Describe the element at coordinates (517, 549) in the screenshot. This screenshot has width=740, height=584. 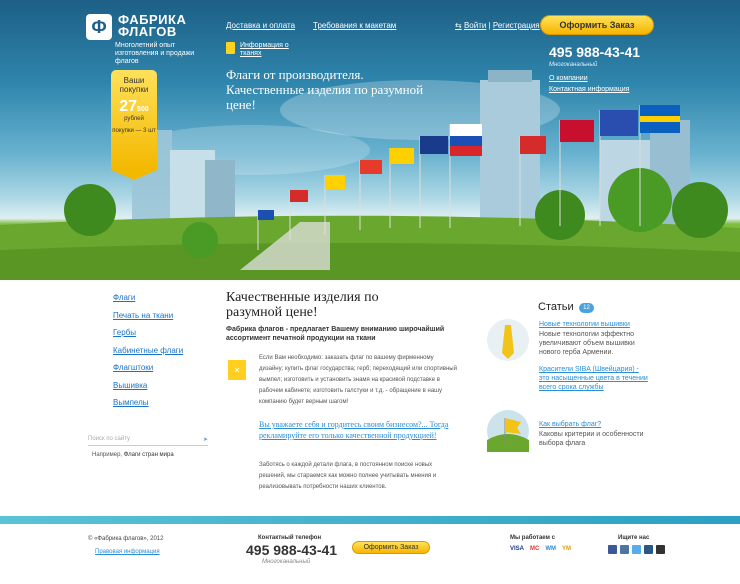
I see `visa-icon: VISA` at that location.